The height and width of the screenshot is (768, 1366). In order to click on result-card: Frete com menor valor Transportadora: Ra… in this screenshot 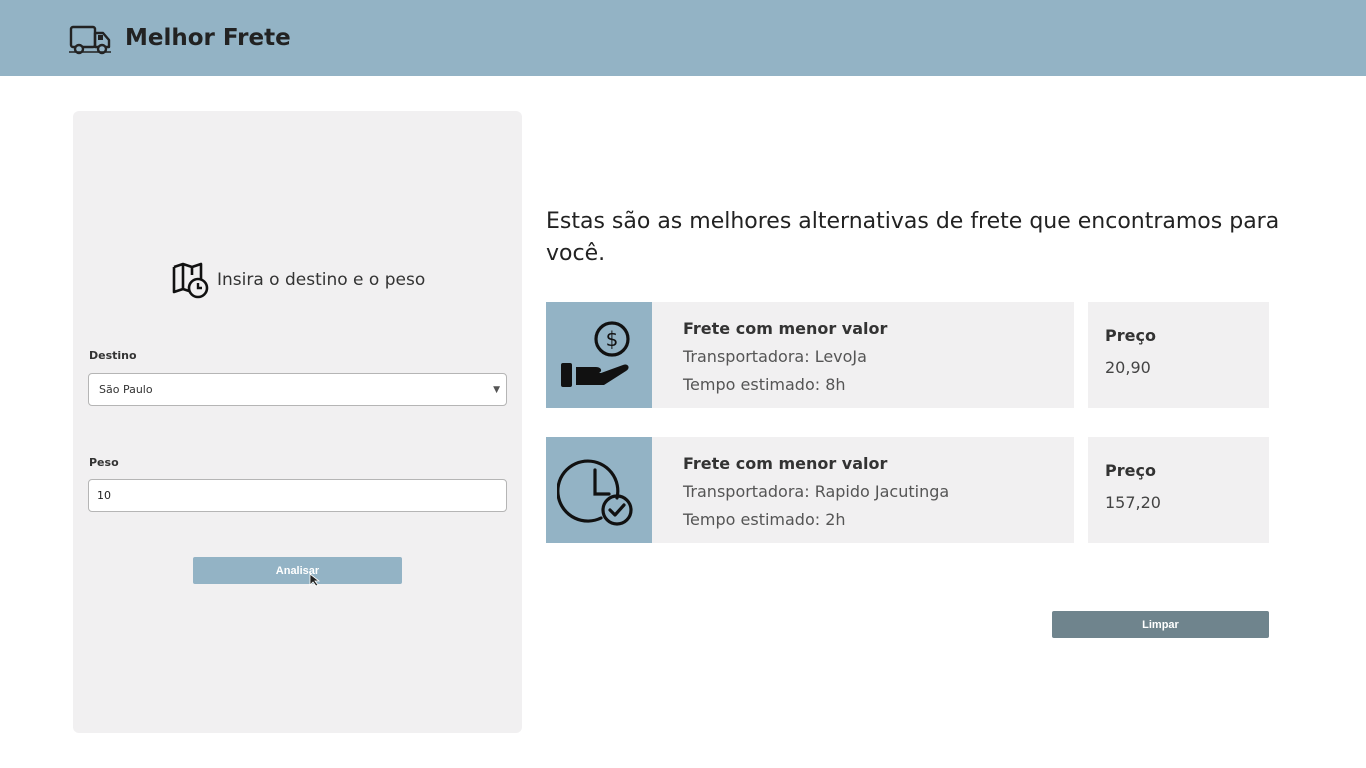, I will do `click(810, 490)`.